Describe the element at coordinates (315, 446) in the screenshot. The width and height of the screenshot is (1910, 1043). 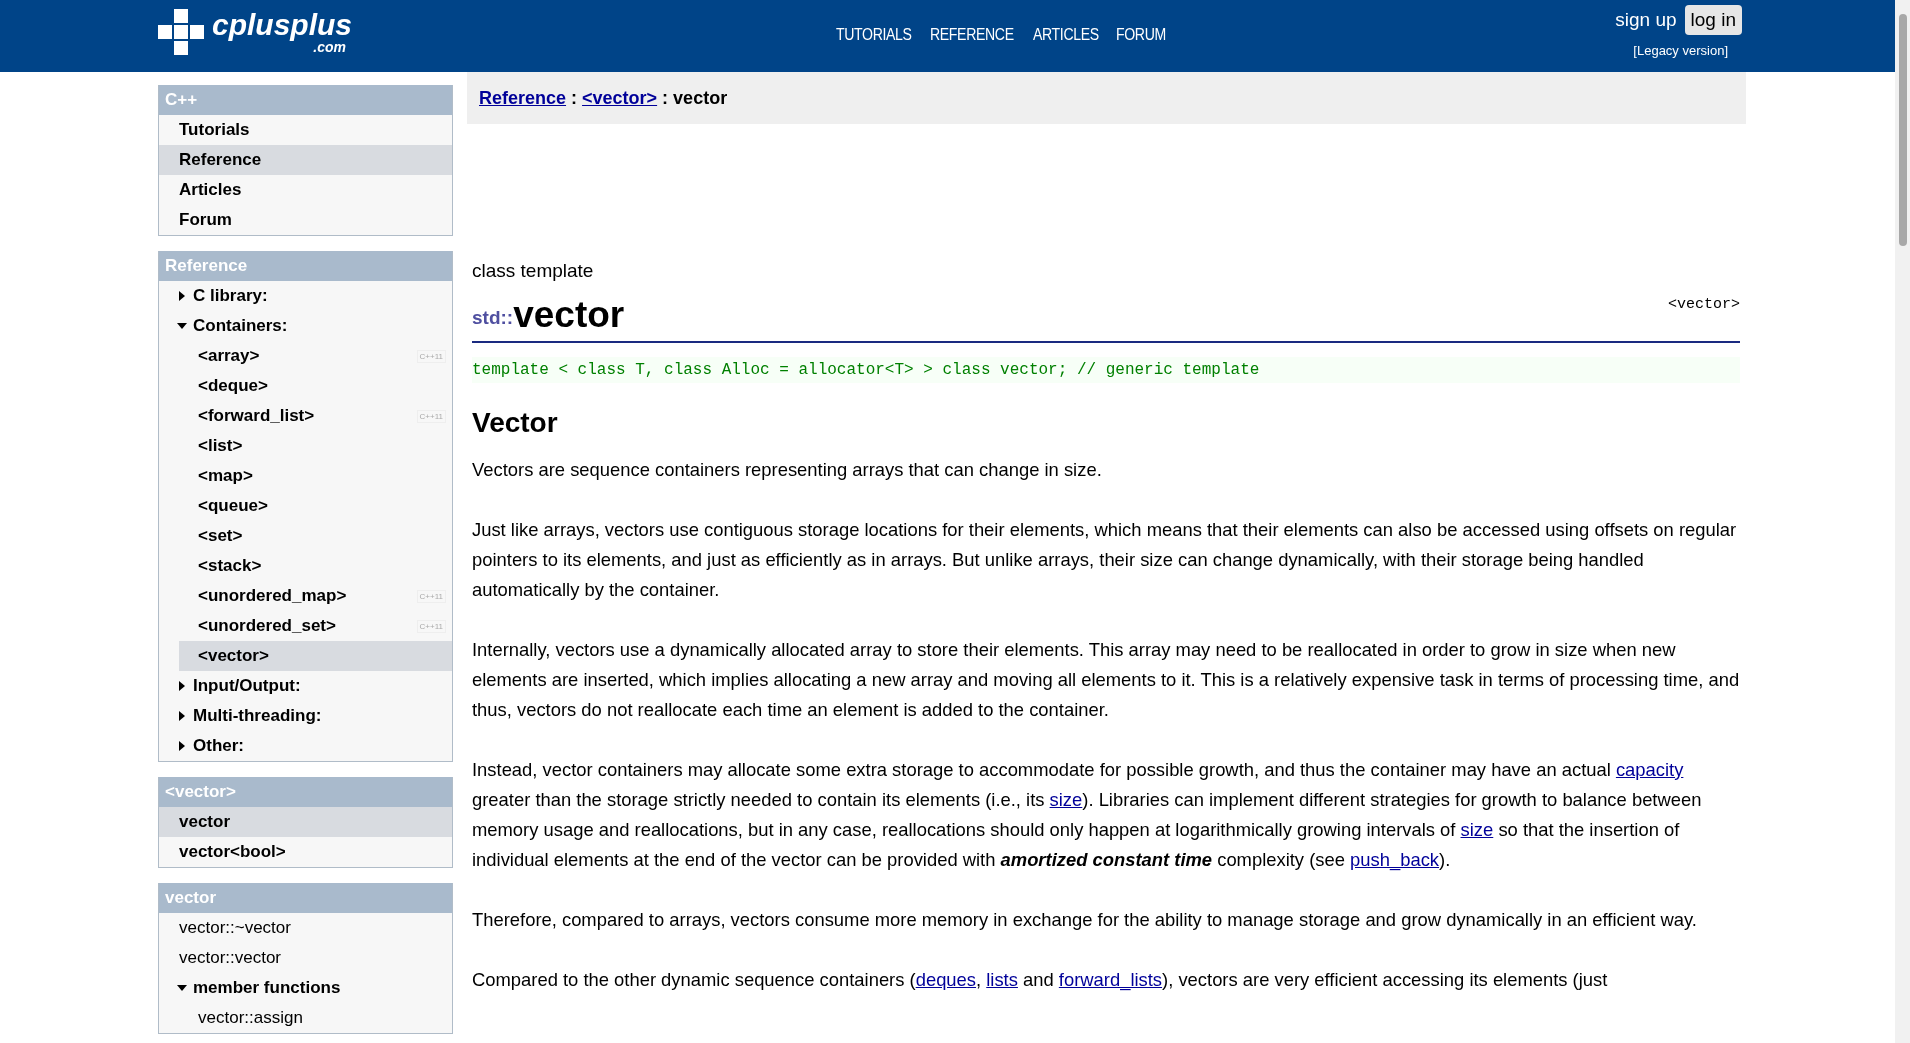
I see `sidebar-item: <list>` at that location.